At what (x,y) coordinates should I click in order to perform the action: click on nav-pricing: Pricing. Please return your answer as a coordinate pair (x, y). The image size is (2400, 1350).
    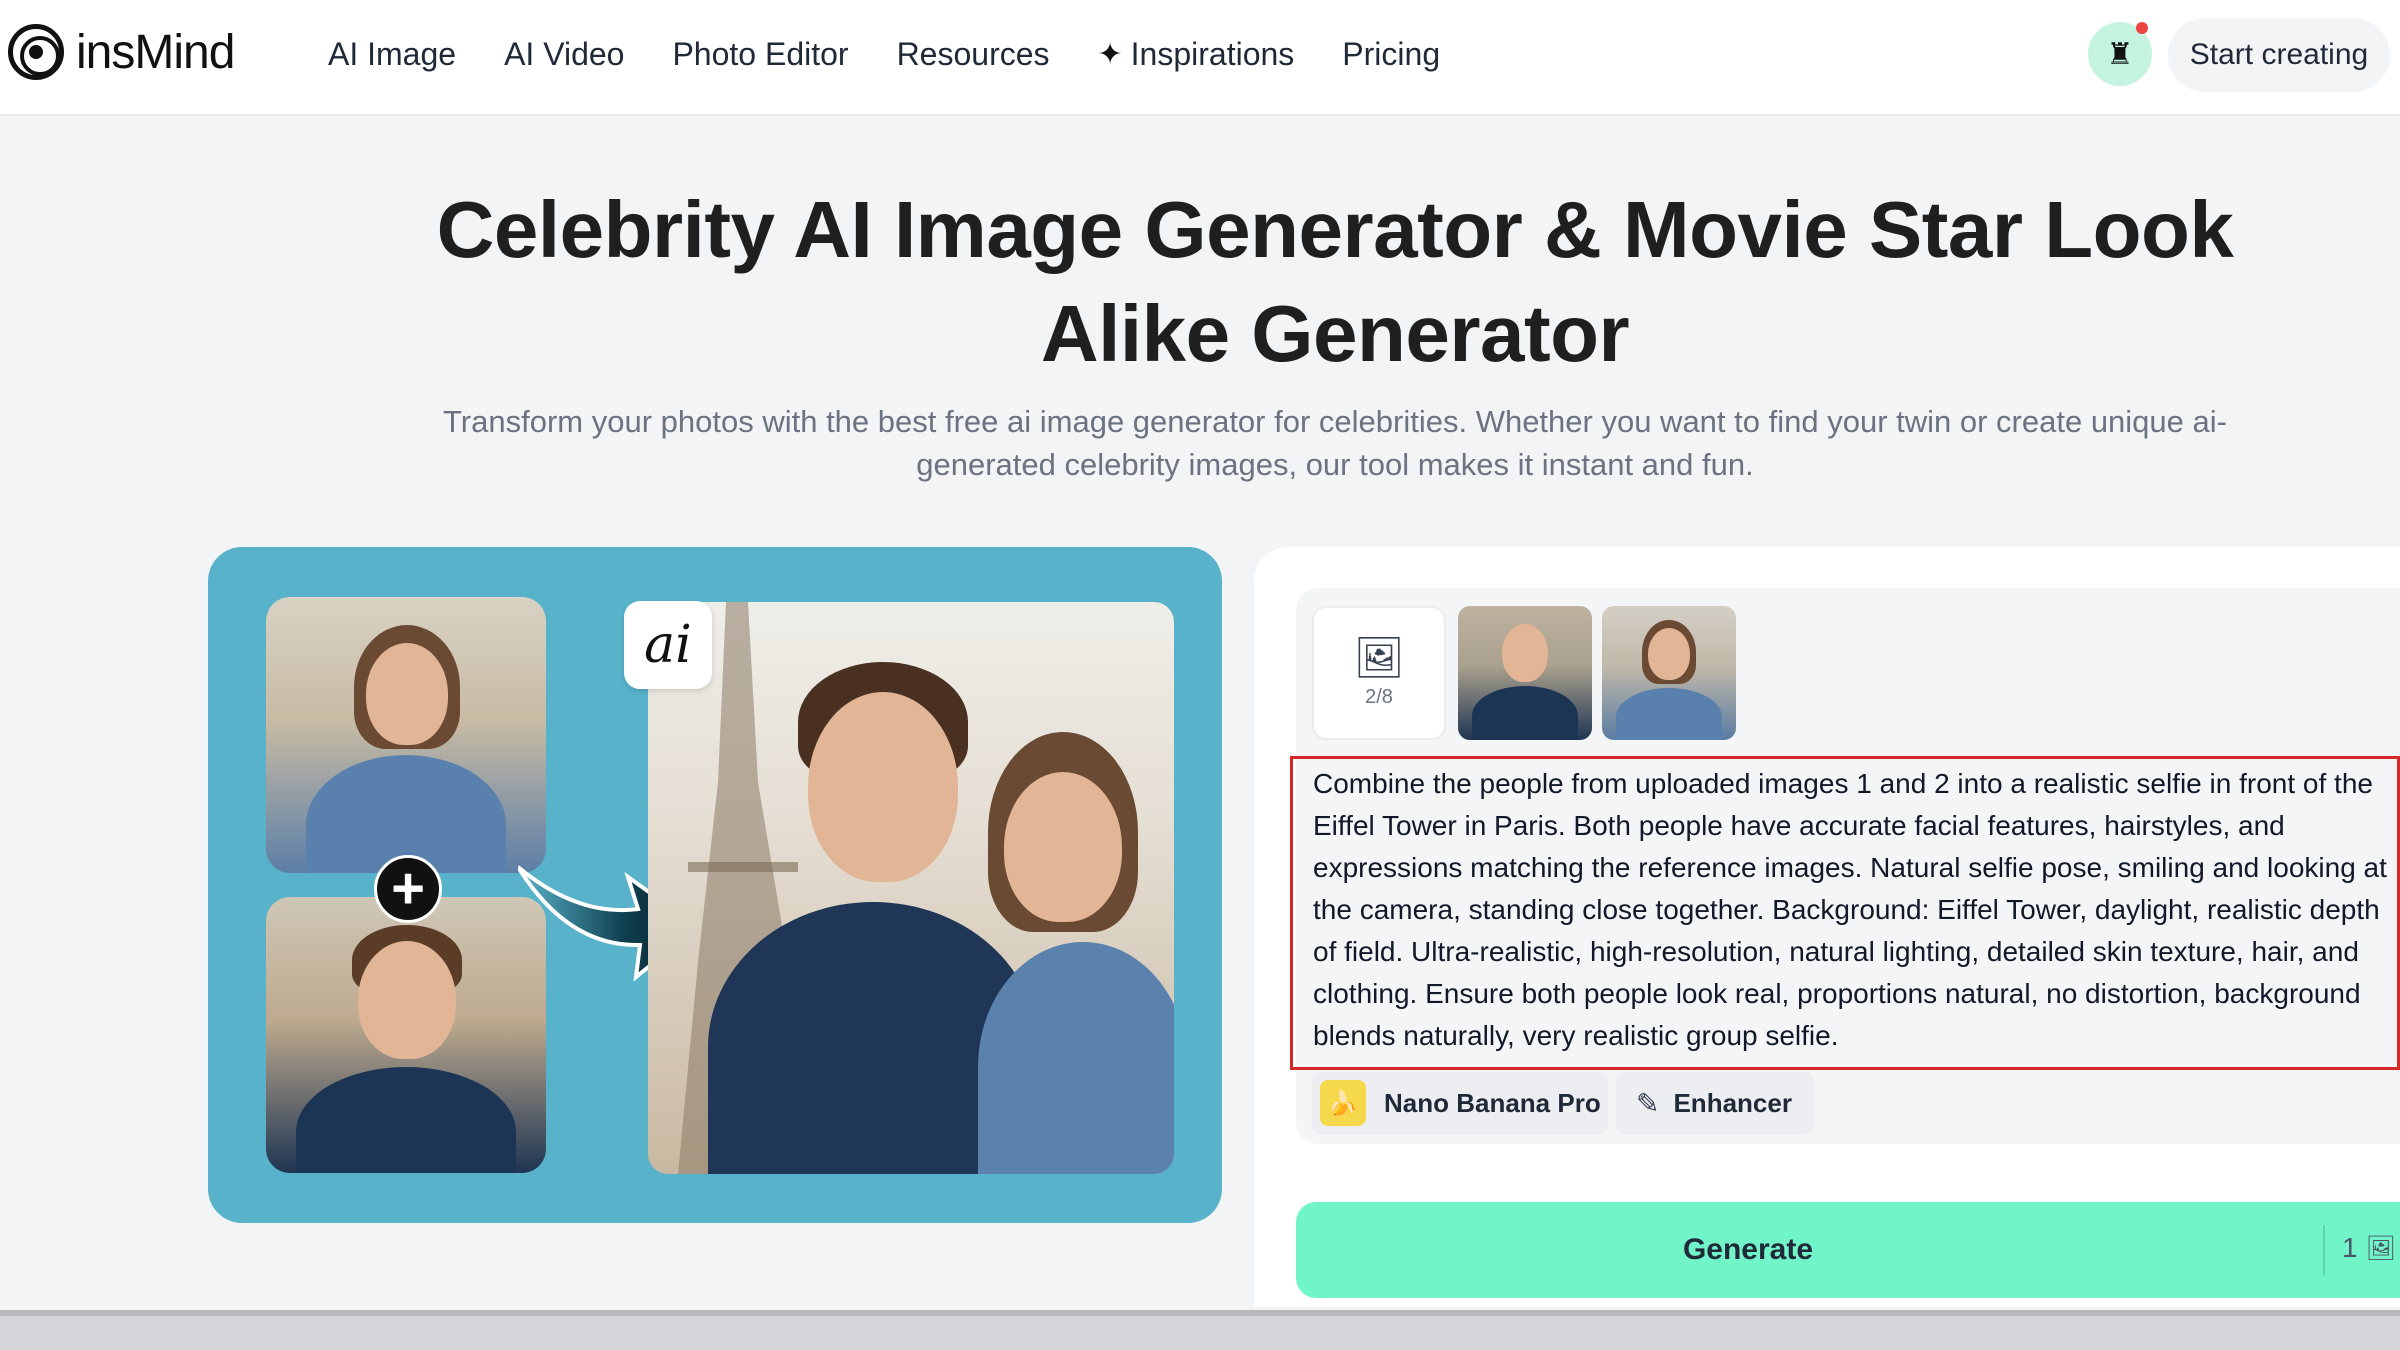
    Looking at the image, I should click on (1391, 54).